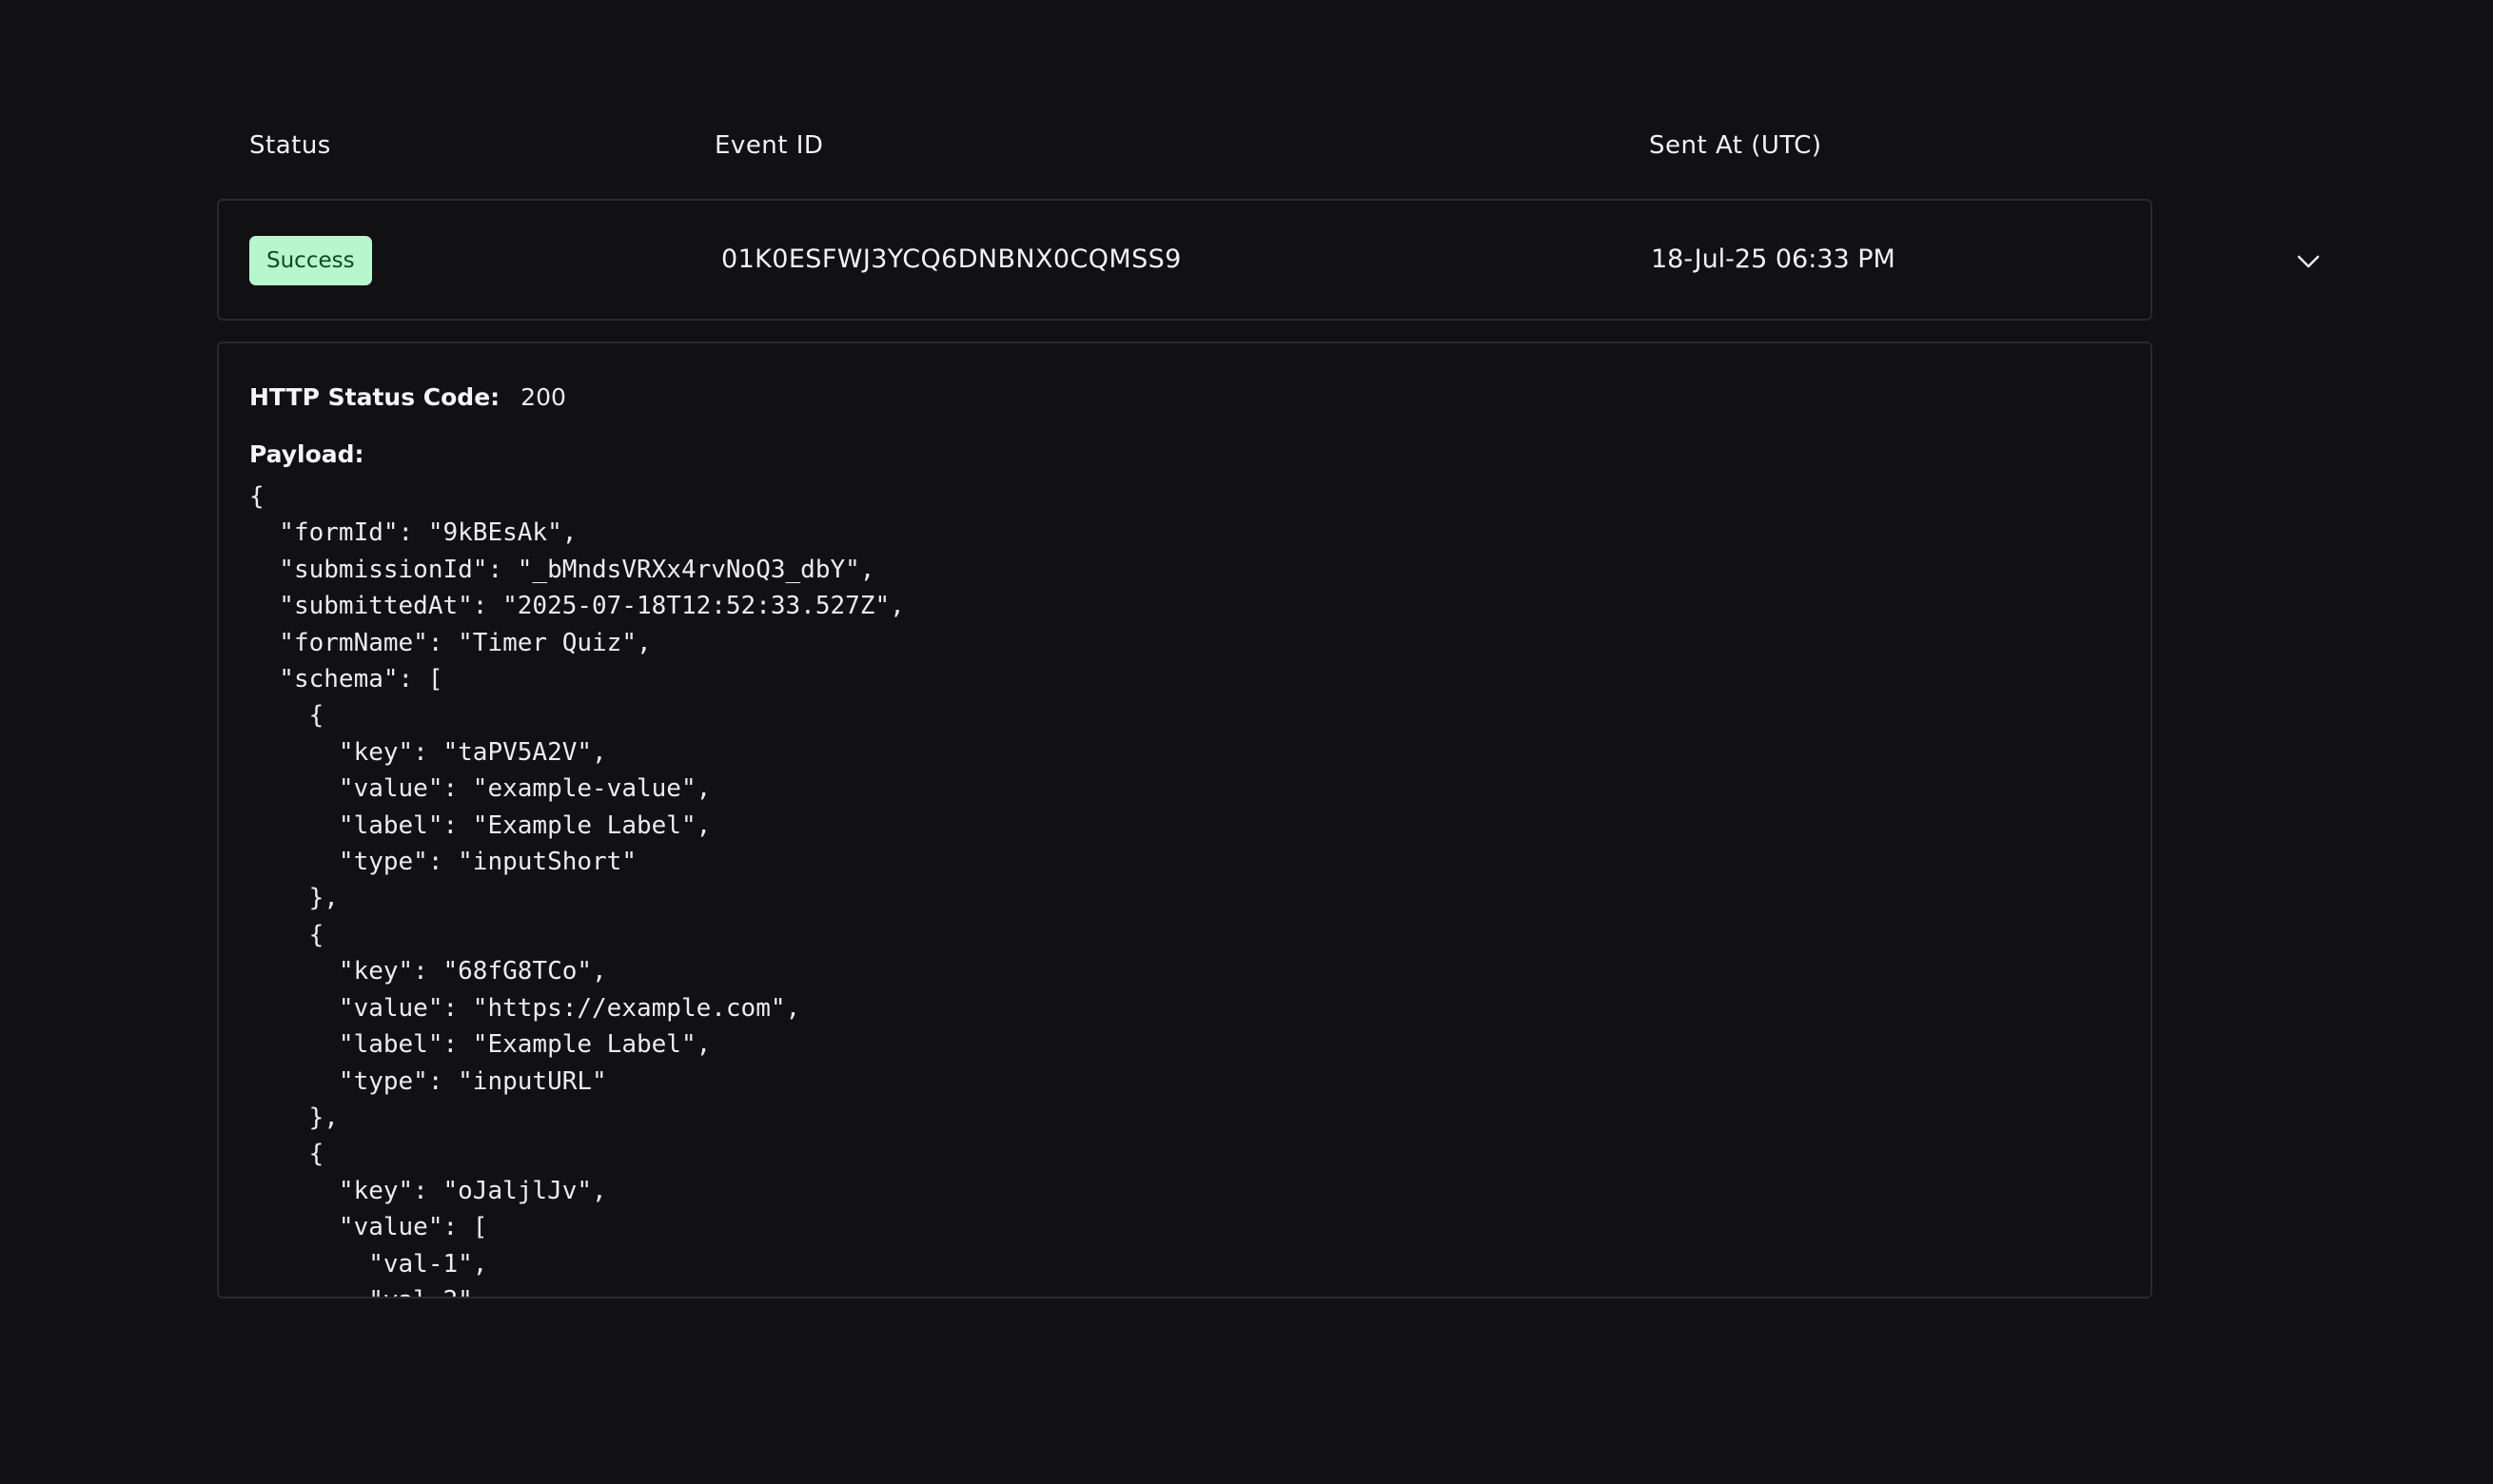 This screenshot has height=1484, width=2493. What do you see at coordinates (769, 145) in the screenshot?
I see `column-header-event-id: Event ID` at bounding box center [769, 145].